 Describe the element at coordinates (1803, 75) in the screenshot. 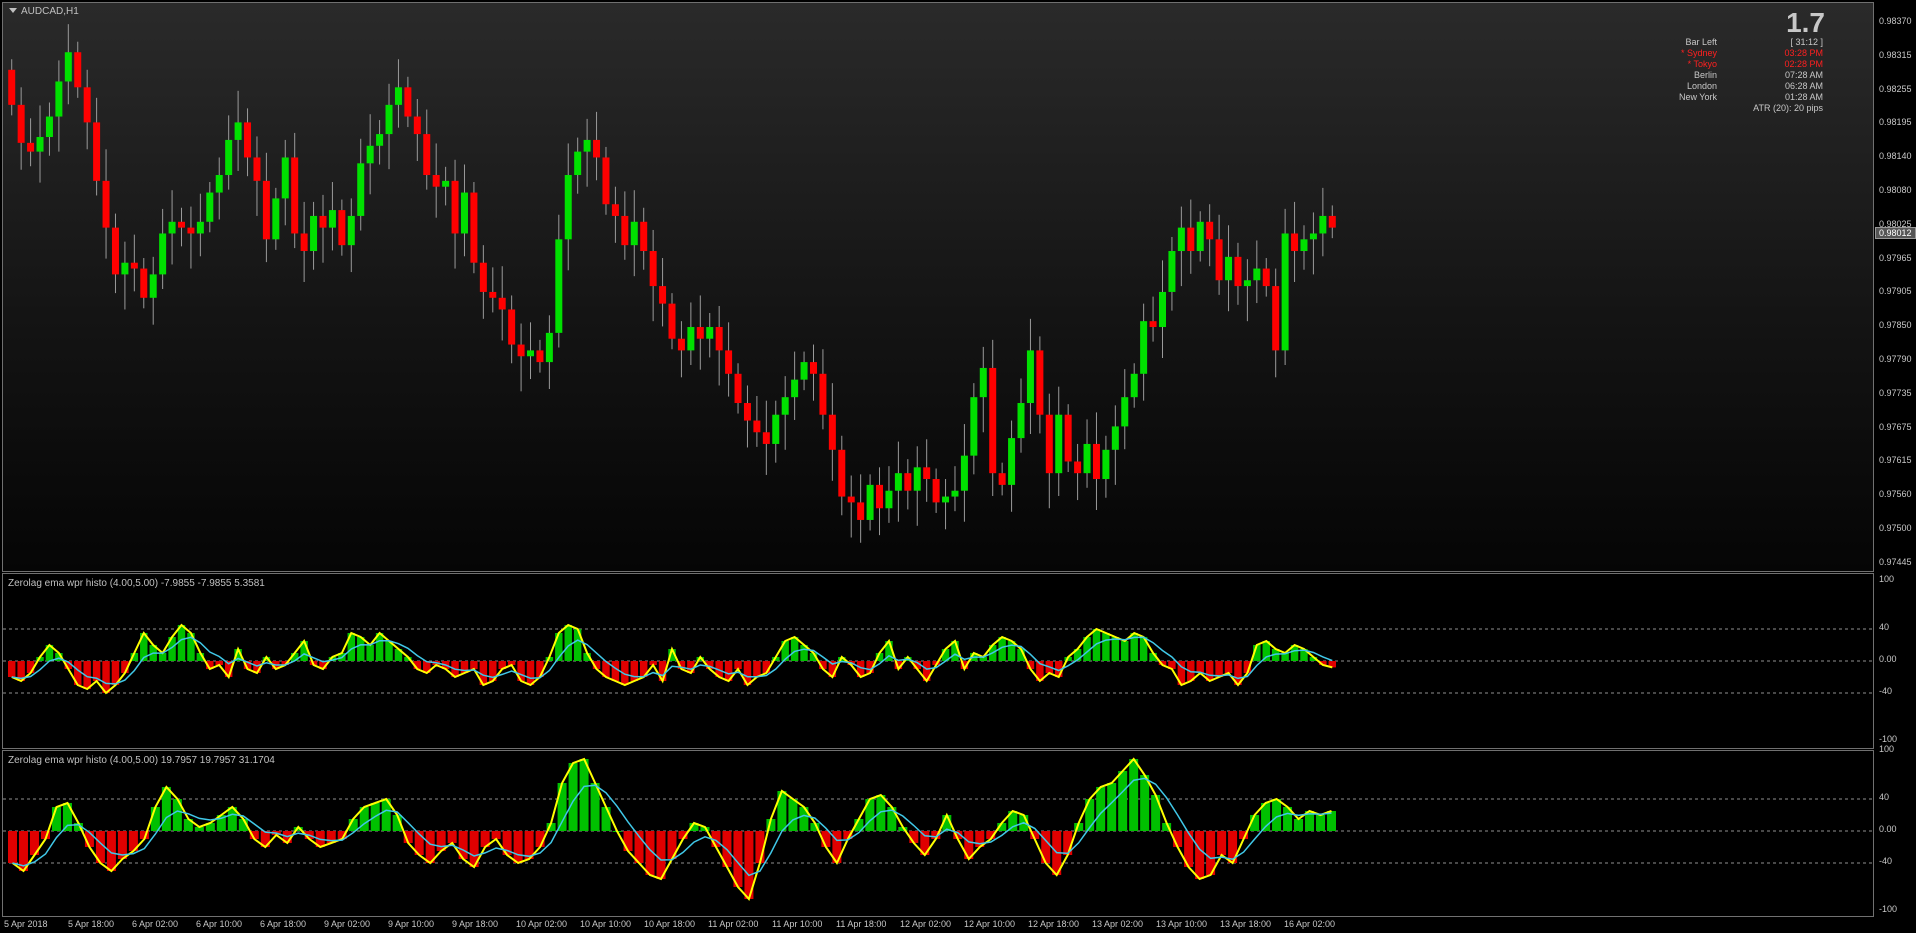

I see `session-value: 07:28 AM` at that location.